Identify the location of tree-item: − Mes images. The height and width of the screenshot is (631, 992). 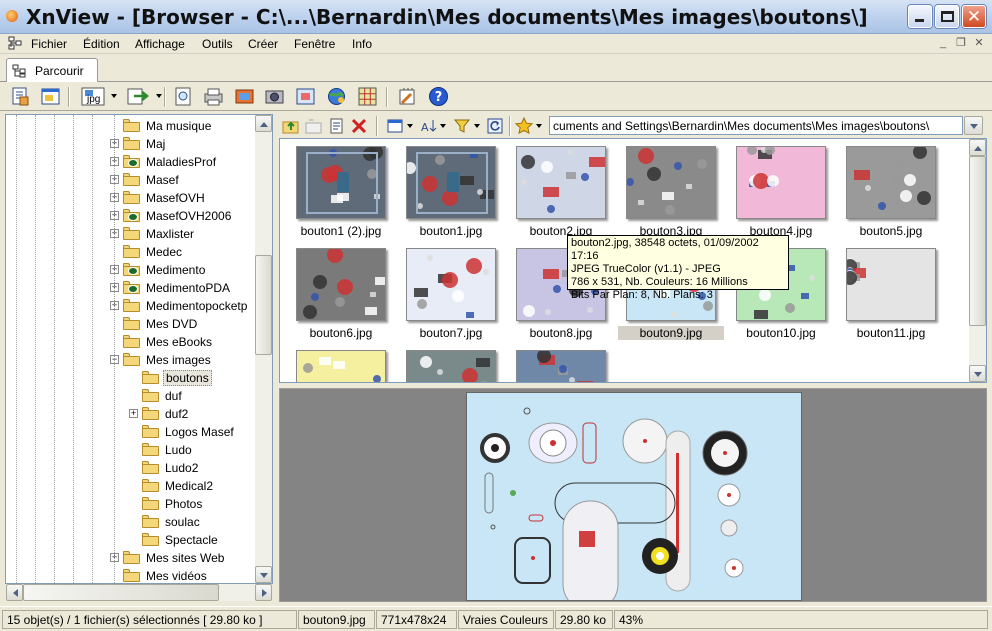
(130, 360).